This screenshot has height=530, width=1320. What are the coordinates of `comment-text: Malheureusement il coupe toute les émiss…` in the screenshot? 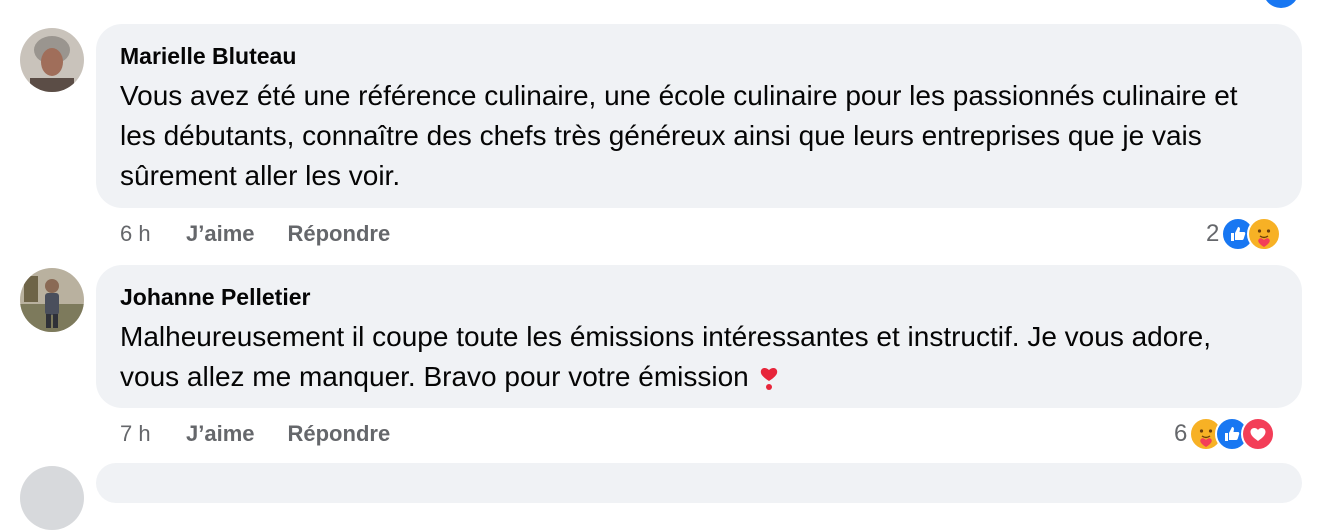 It's located at (666, 356).